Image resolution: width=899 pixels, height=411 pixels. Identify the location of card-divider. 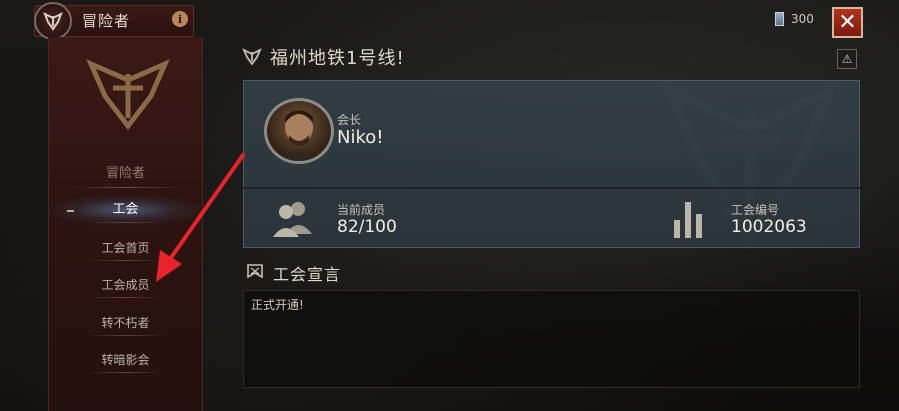
(551, 188).